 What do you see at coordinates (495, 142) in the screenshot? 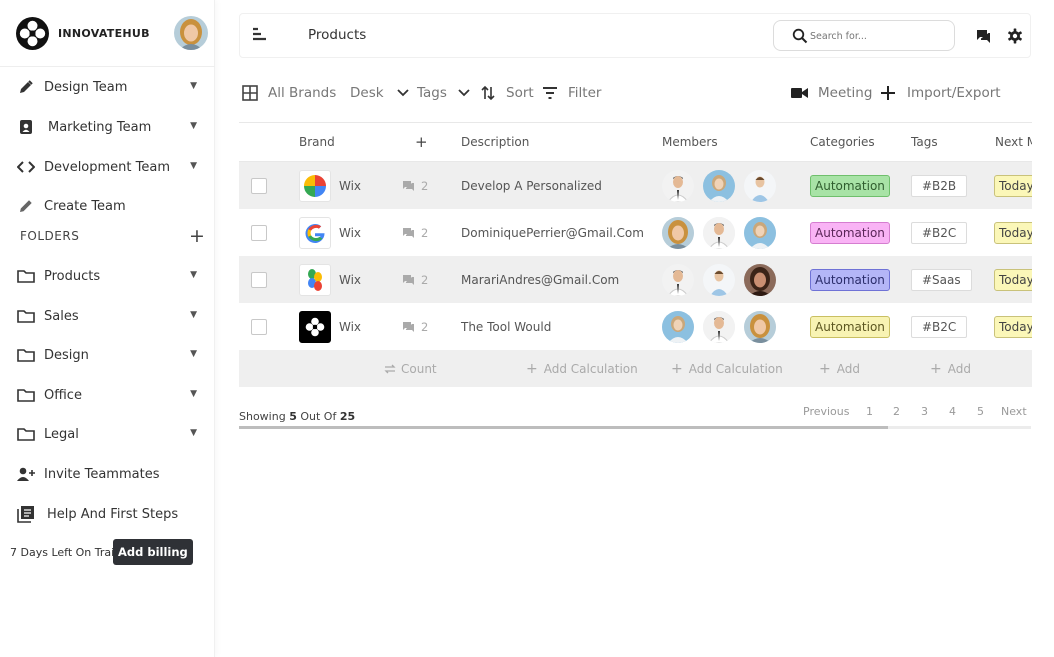
I see `column-header-description: Description` at bounding box center [495, 142].